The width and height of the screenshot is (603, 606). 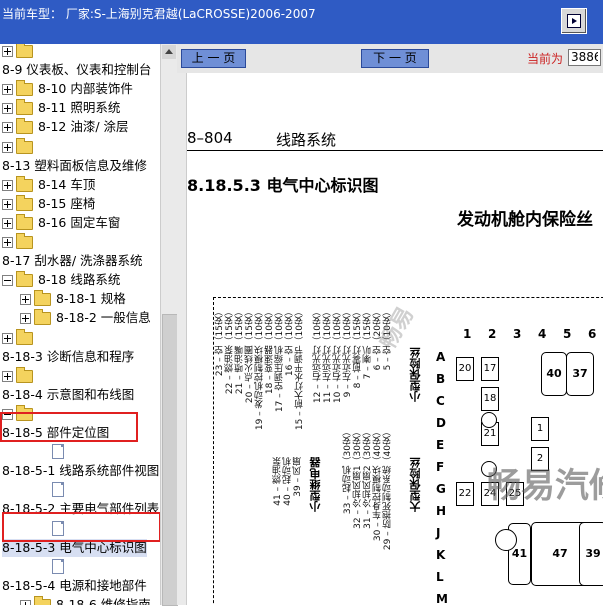 What do you see at coordinates (298, 477) in the screenshot?
I see `relay-legend-entry: 39 – 风扇` at bounding box center [298, 477].